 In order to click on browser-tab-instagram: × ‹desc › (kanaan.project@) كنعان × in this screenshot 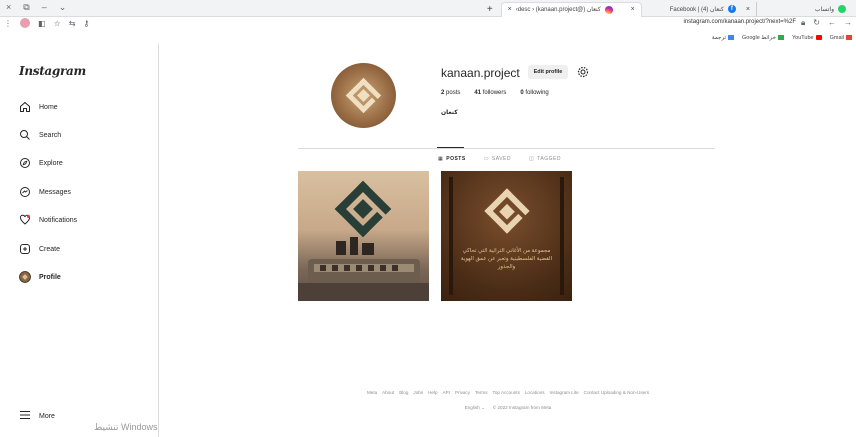, I will do `click(571, 9)`.